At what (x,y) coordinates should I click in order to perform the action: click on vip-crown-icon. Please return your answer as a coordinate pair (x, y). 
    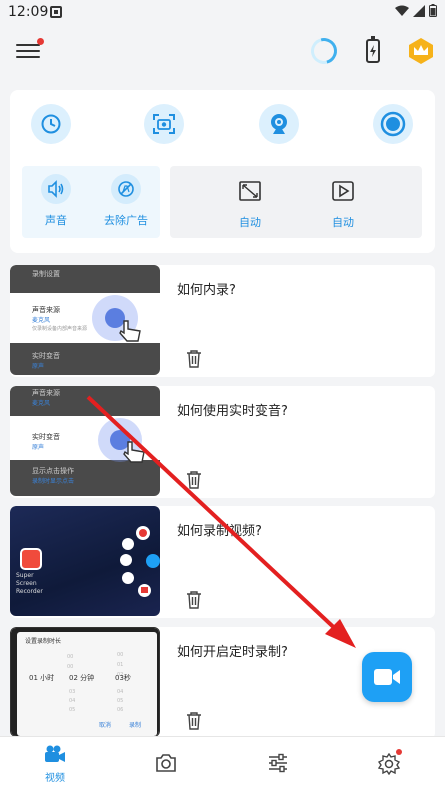
    Looking at the image, I should click on (421, 51).